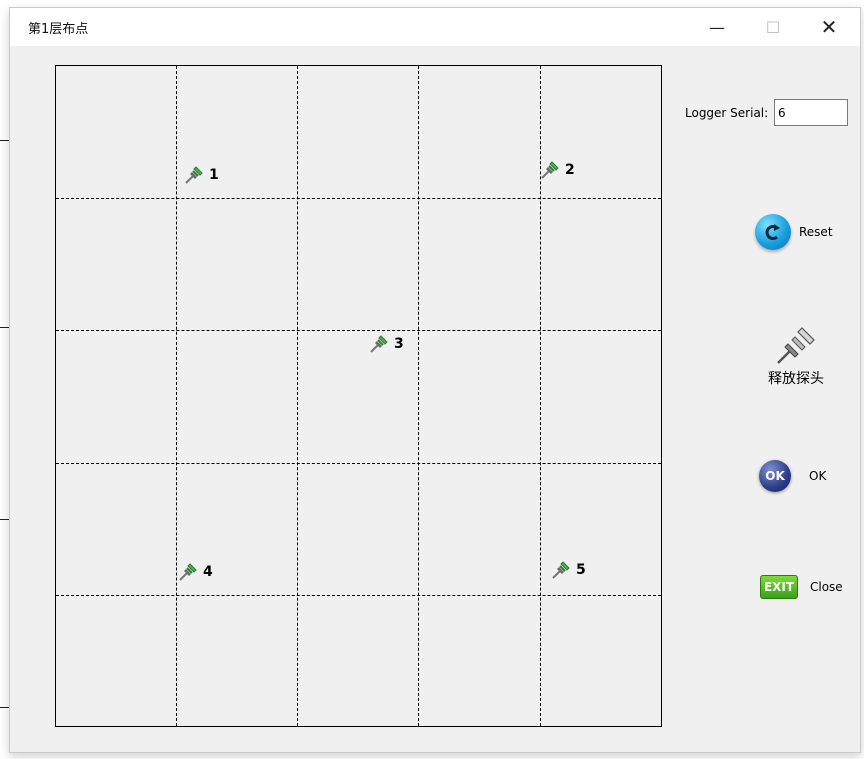 The width and height of the screenshot is (864, 759). I want to click on ok-button: OK OK, so click(792, 476).